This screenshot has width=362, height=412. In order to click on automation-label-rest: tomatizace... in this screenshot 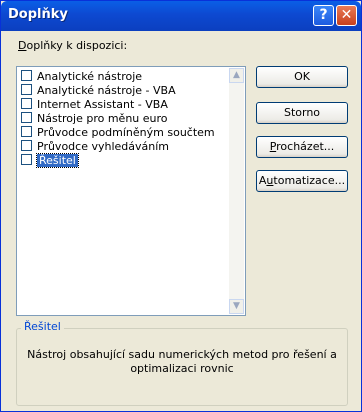, I will do `click(309, 180)`.